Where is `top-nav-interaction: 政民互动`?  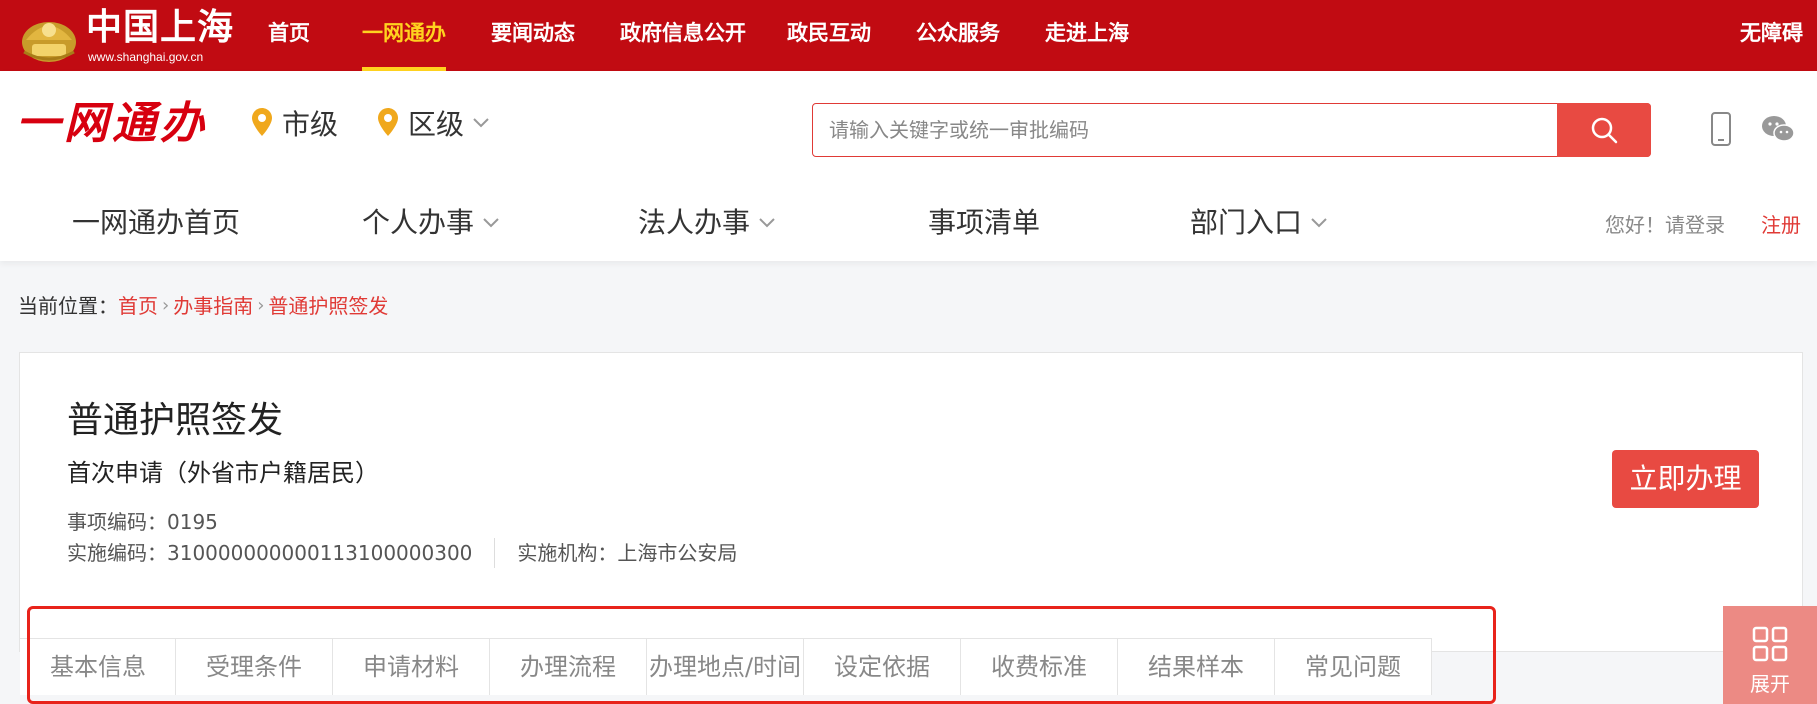
top-nav-interaction: 政民互动 is located at coordinates (829, 35).